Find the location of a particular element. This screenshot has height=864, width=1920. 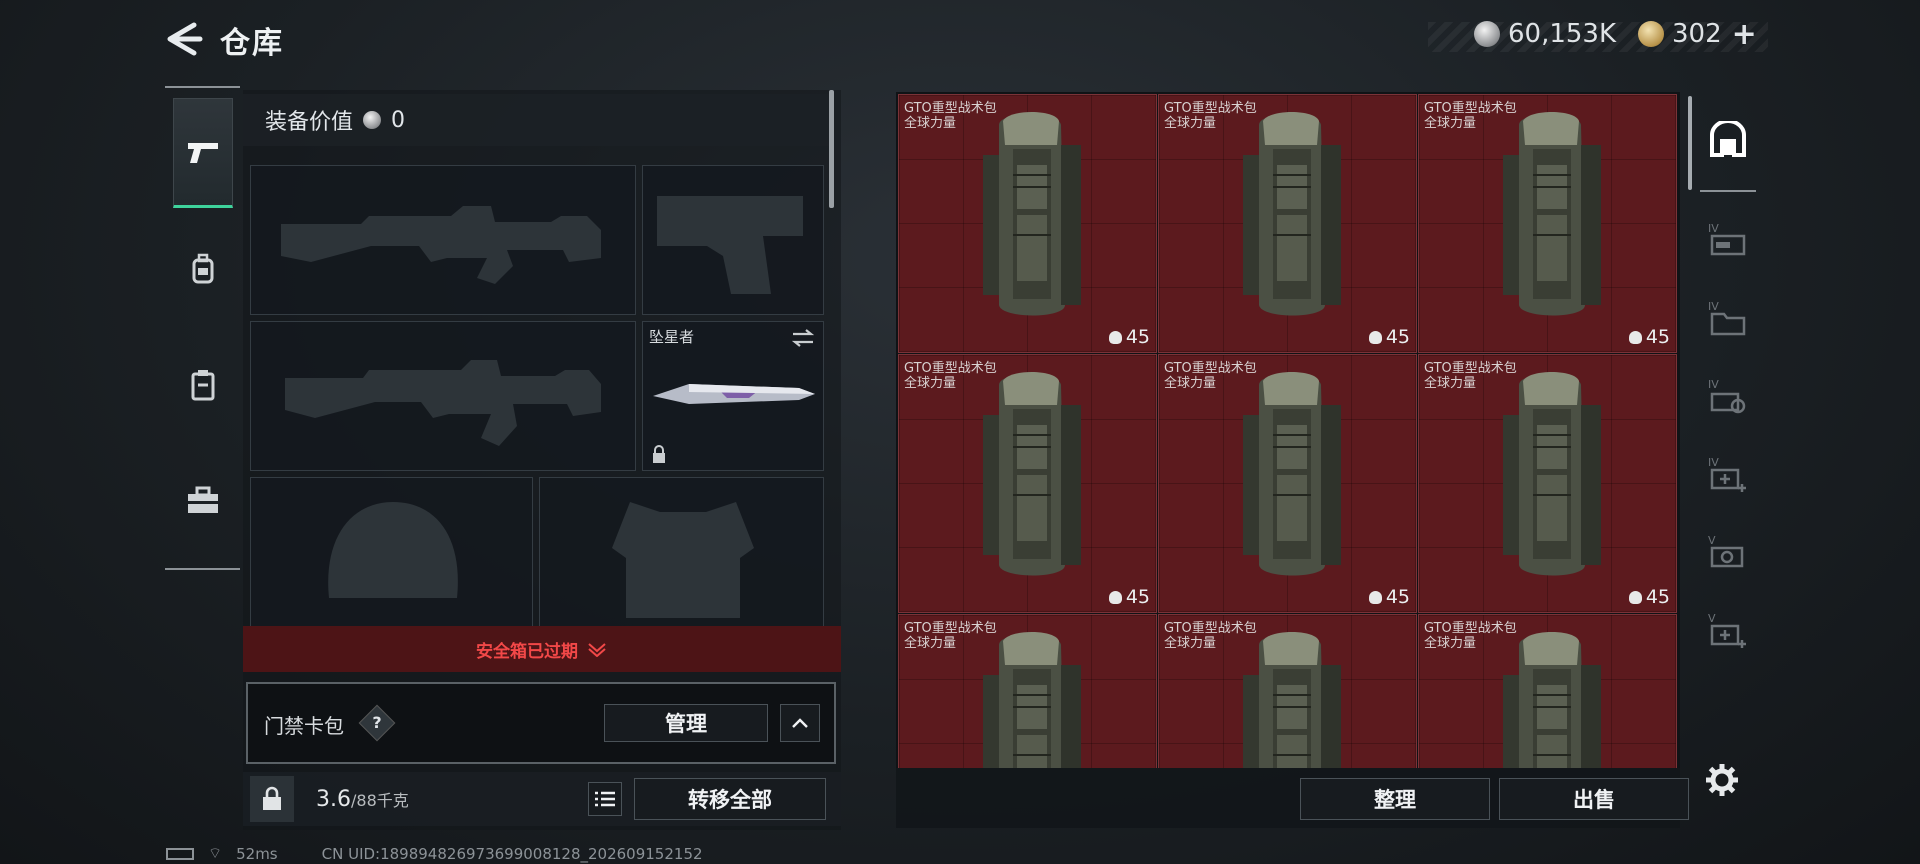

add-box-icon: V is located at coordinates (1727, 630).